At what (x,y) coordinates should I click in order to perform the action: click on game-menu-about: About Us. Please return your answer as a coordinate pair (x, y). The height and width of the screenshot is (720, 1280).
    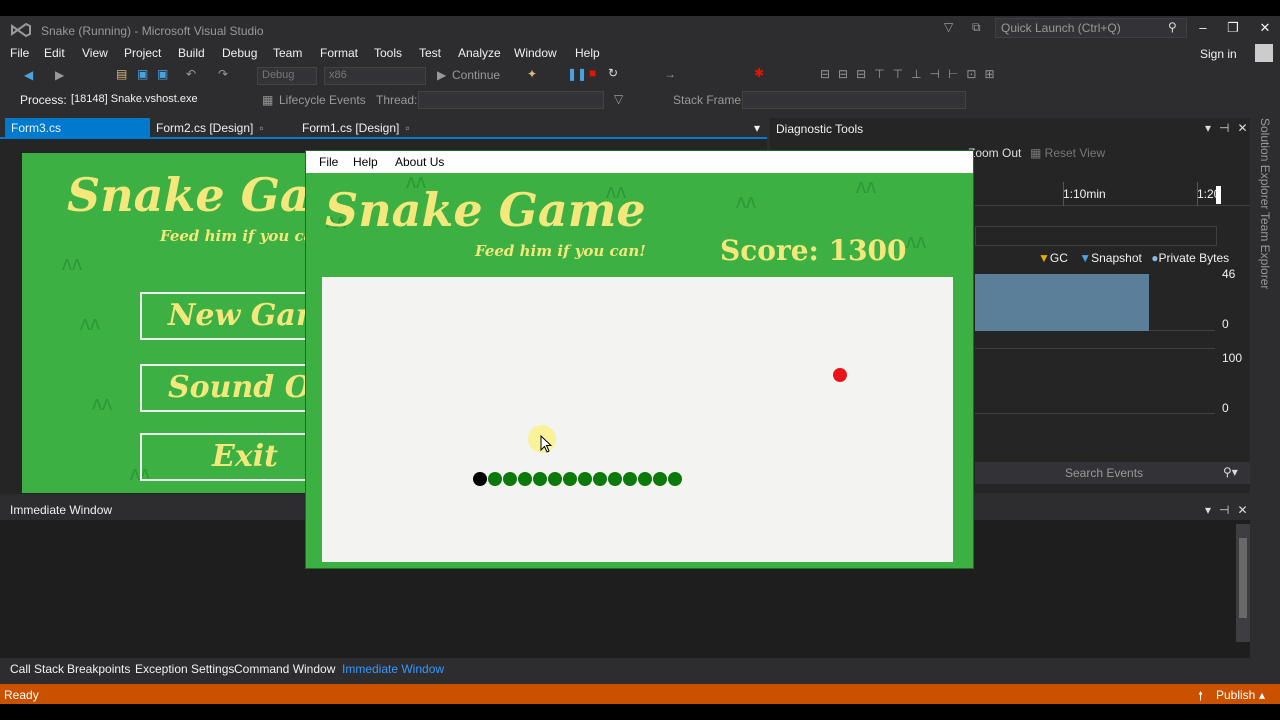
    Looking at the image, I should click on (419, 162).